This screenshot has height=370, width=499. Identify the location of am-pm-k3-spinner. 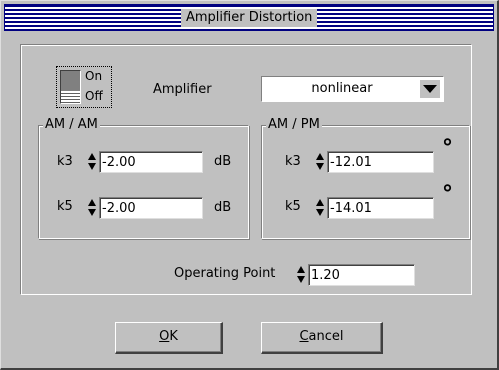
(320, 162).